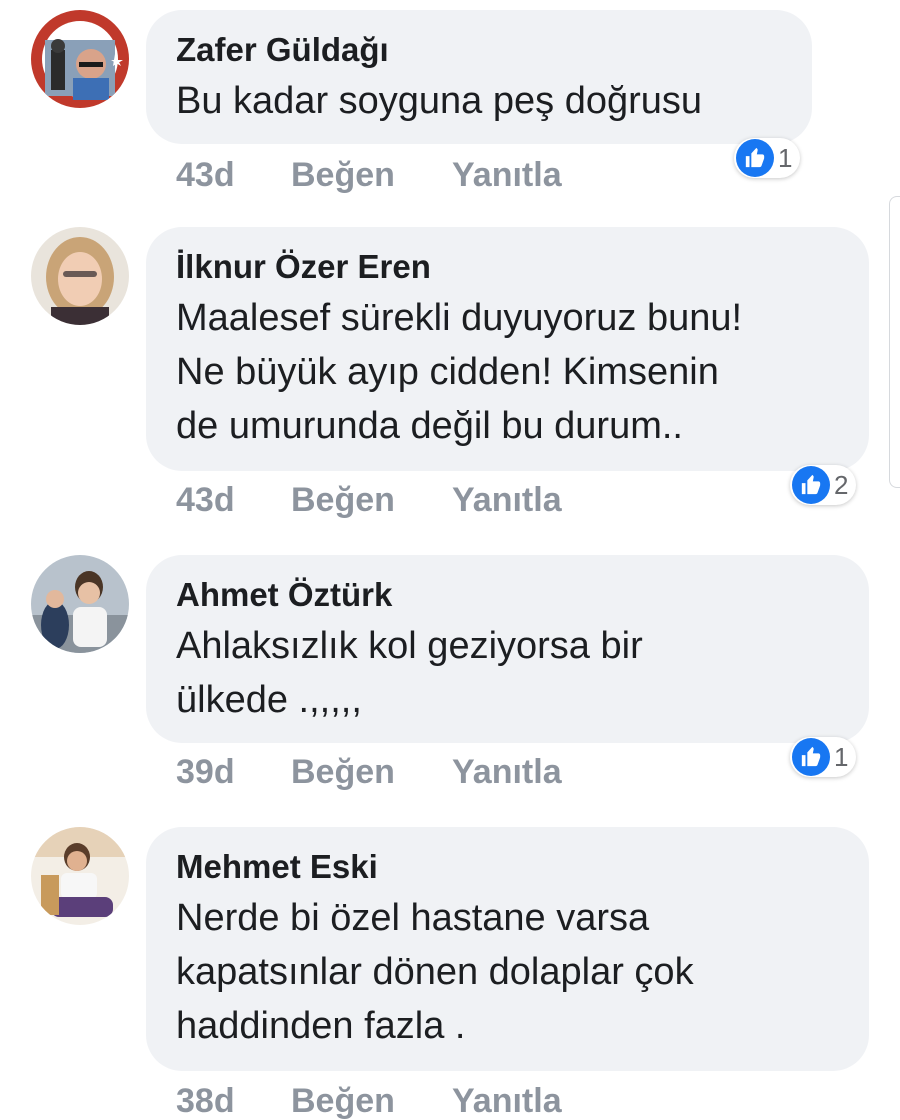 This screenshot has height=1120, width=900. What do you see at coordinates (459, 318) in the screenshot?
I see `comment-text-line: Maalesef sürekli duyuyoruz bunu!` at bounding box center [459, 318].